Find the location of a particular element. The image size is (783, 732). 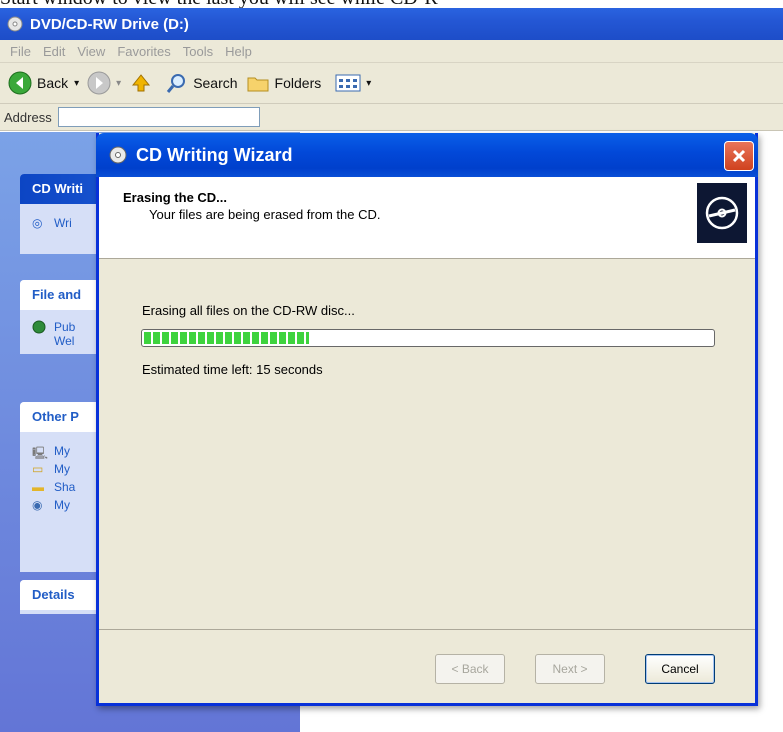

progress-fill is located at coordinates (226, 338).